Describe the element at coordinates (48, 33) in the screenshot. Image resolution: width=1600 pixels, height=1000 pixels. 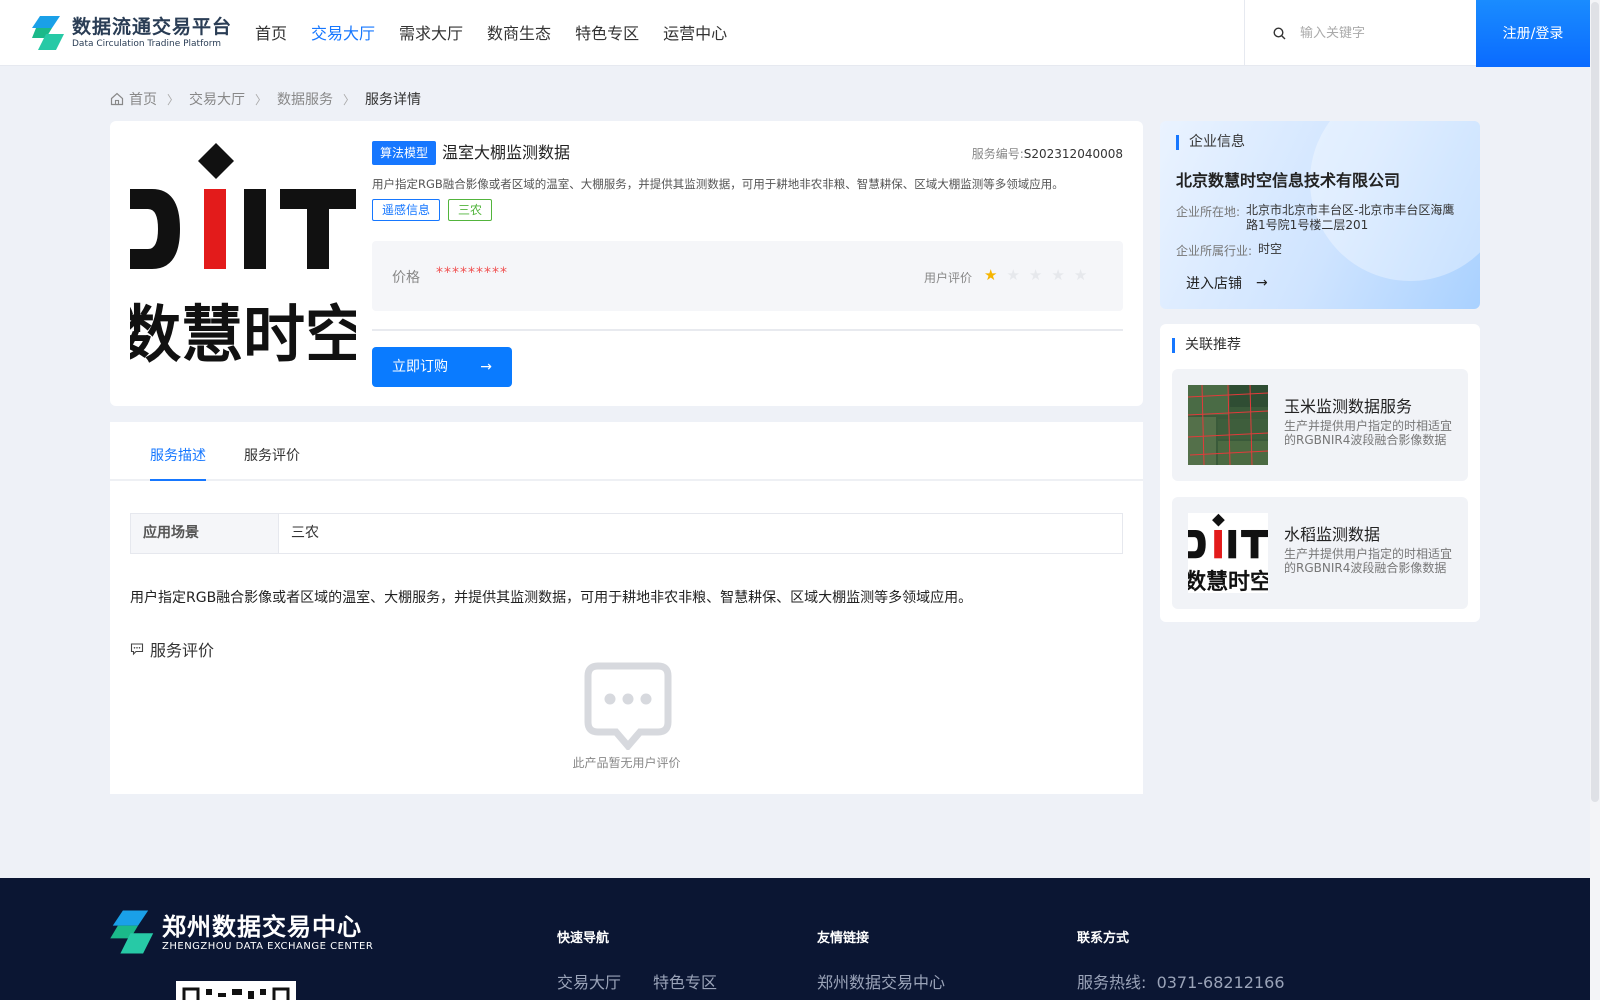
I see `platform-logo-icon` at that location.